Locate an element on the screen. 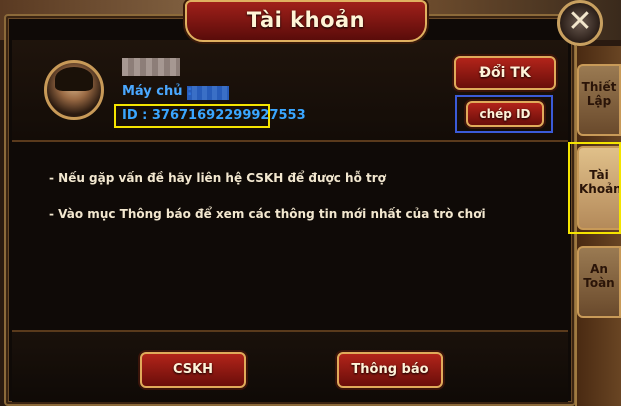 The width and height of the screenshot is (621, 406). tab-security-line1: An is located at coordinates (599, 269).